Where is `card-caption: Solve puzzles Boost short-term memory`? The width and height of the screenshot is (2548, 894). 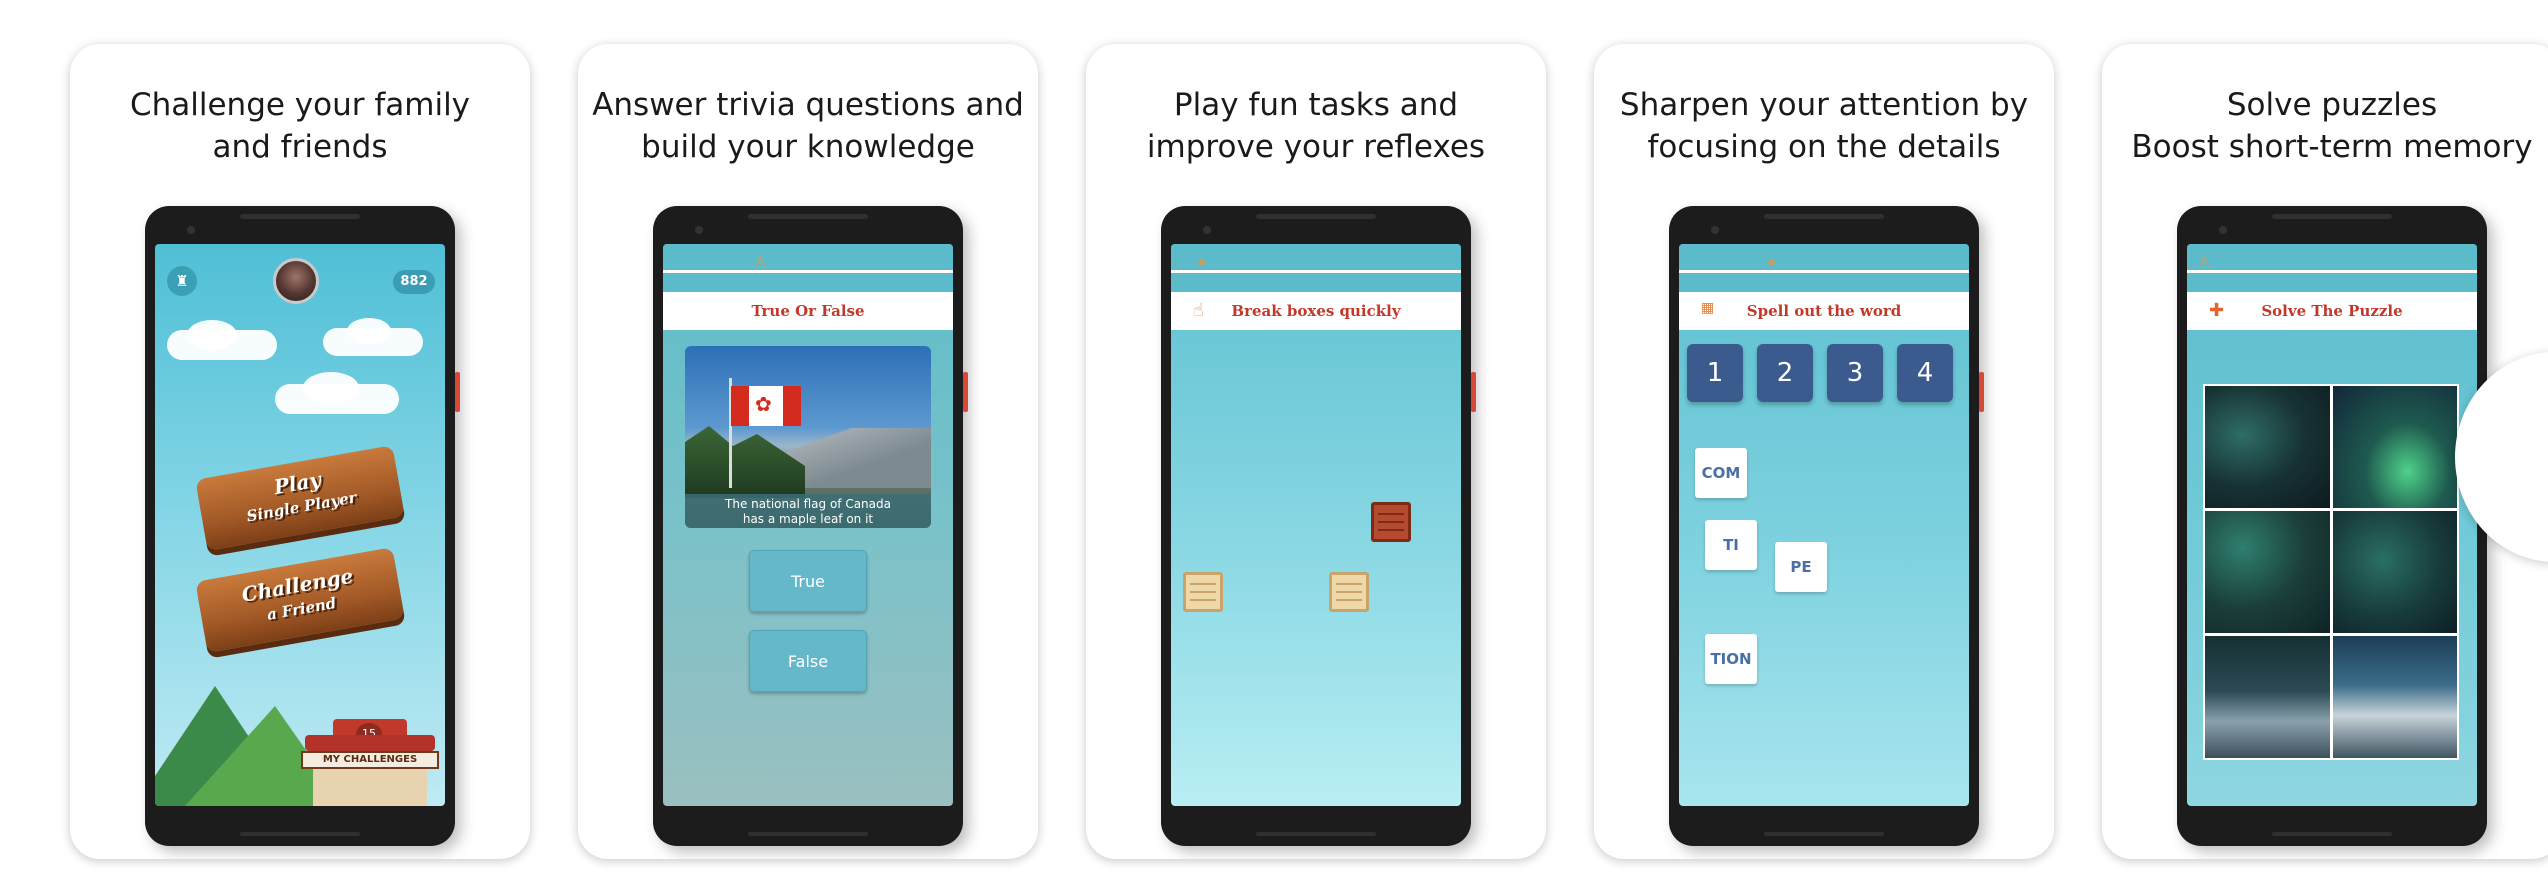 card-caption: Solve puzzles Boost short-term memory is located at coordinates (2325, 126).